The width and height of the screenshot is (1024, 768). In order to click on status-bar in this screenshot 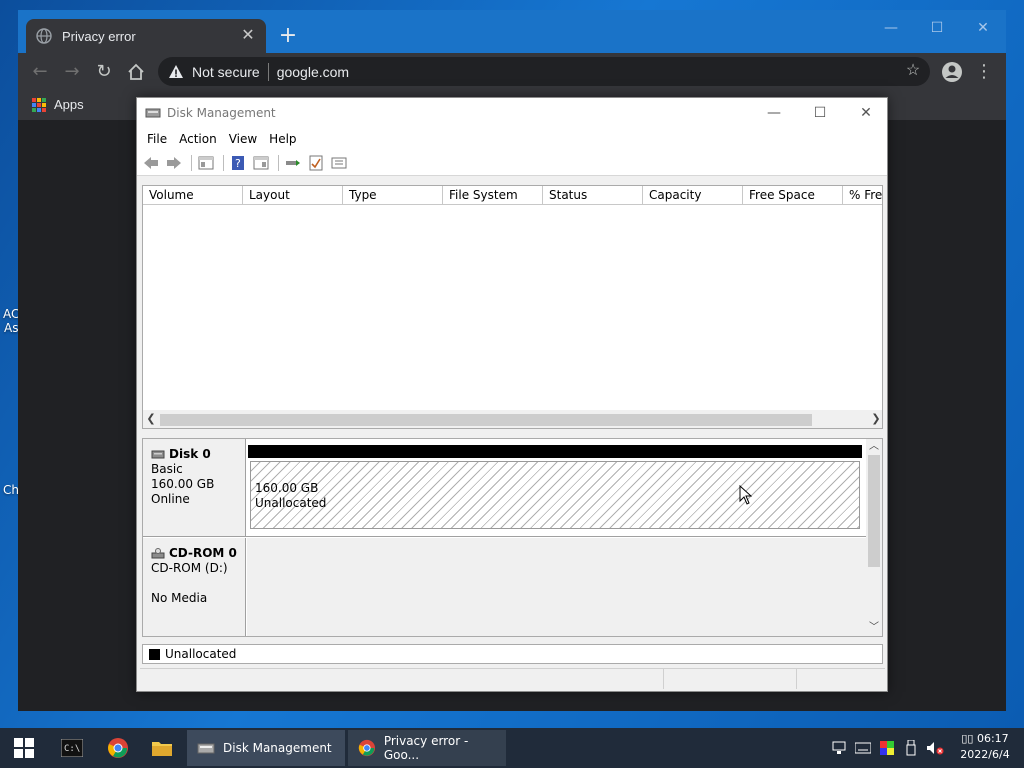, I will do `click(512, 678)`.